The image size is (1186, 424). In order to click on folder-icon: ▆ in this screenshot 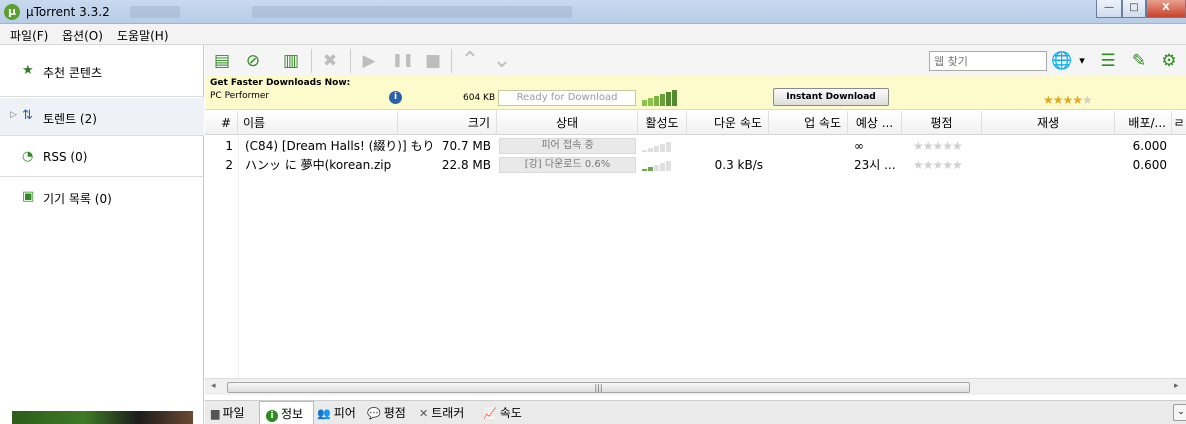, I will do `click(215, 413)`.